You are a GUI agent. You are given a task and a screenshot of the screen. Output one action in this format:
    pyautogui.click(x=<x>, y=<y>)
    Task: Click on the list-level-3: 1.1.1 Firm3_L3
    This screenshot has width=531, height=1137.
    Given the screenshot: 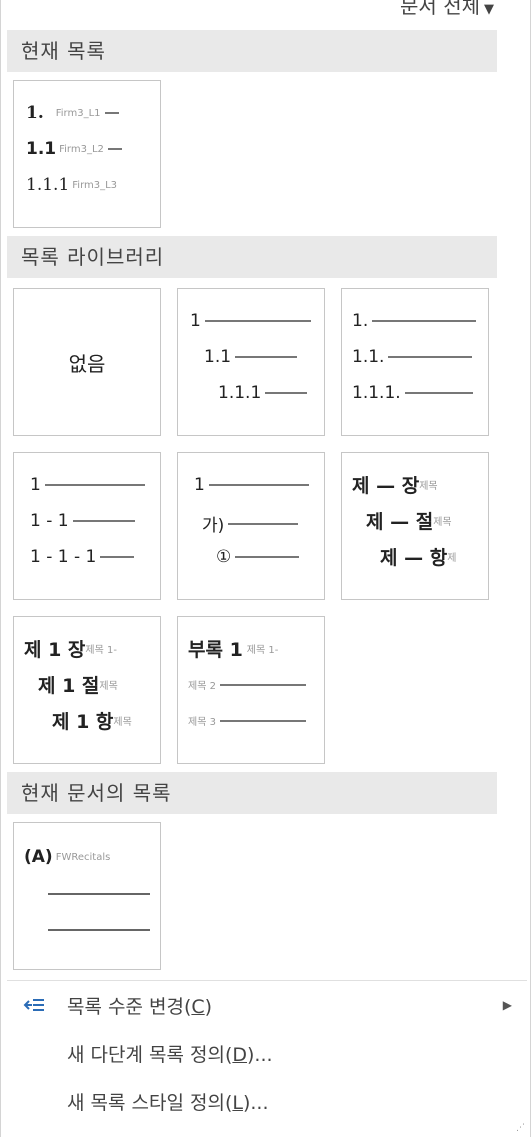 What is the action you would take?
    pyautogui.click(x=72, y=185)
    